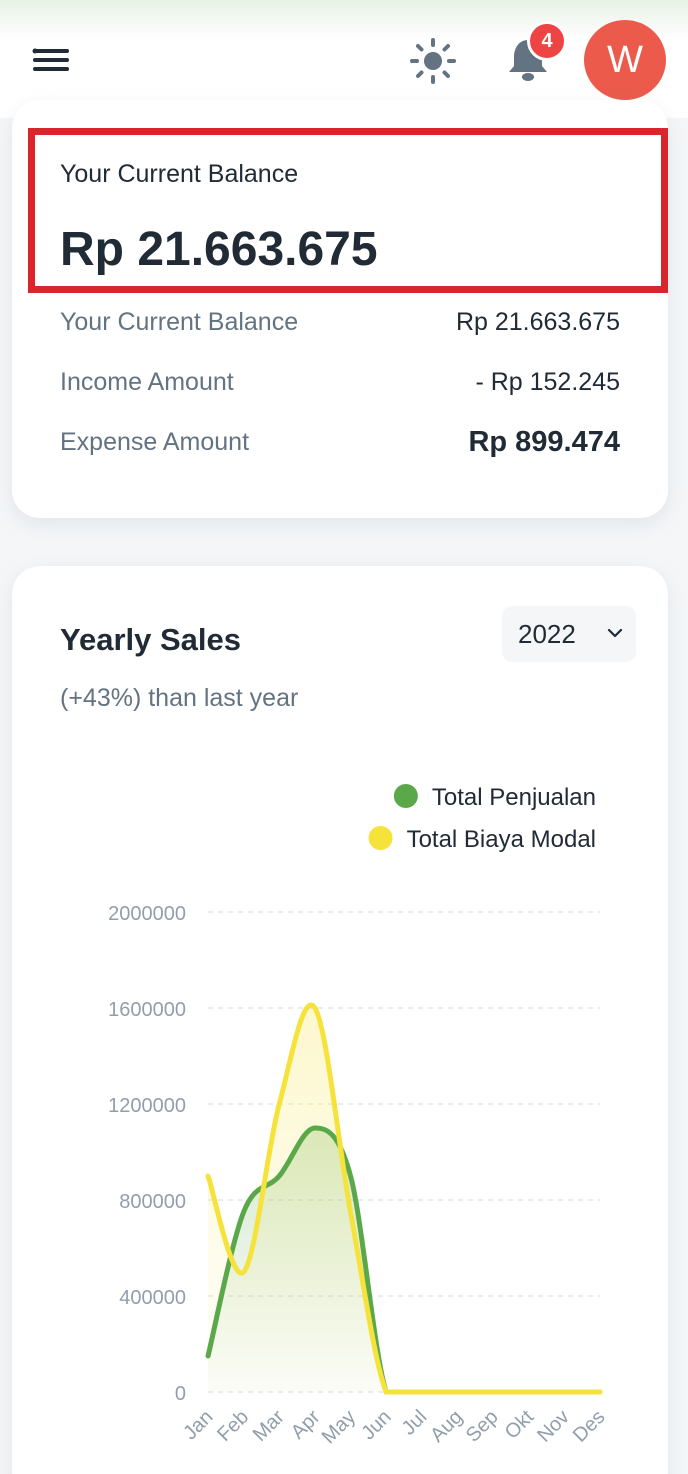 The height and width of the screenshot is (1474, 688). I want to click on header-glow, so click(344, 20).